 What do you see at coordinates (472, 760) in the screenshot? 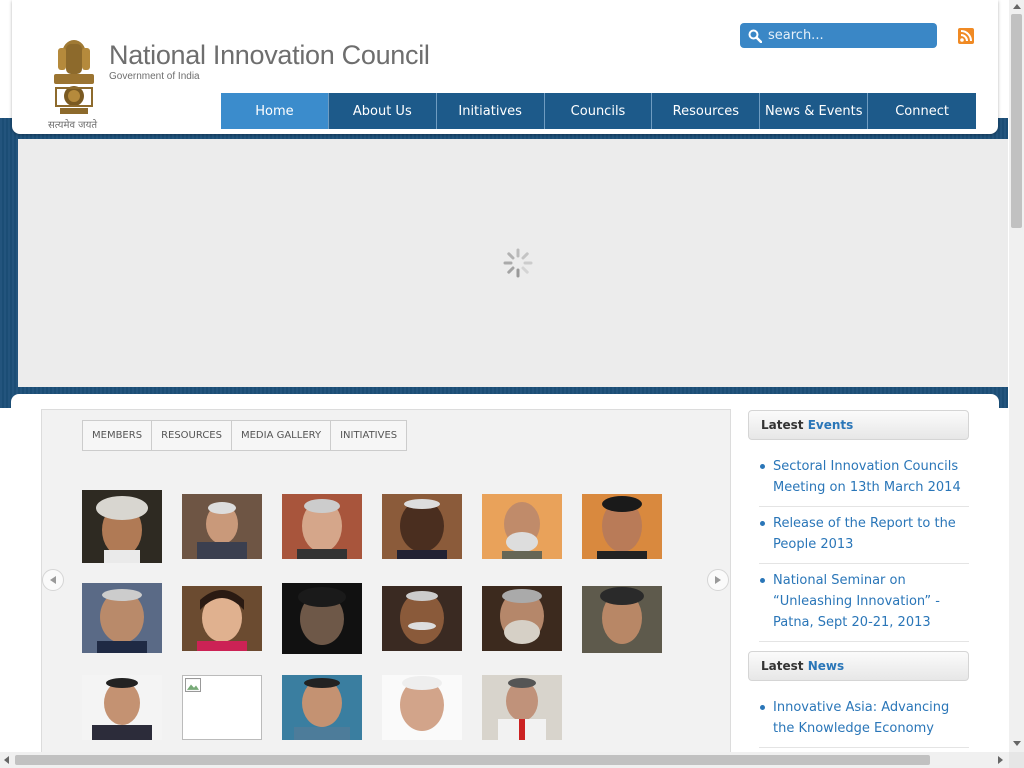
I see `horizontal-scroll-thumb` at bounding box center [472, 760].